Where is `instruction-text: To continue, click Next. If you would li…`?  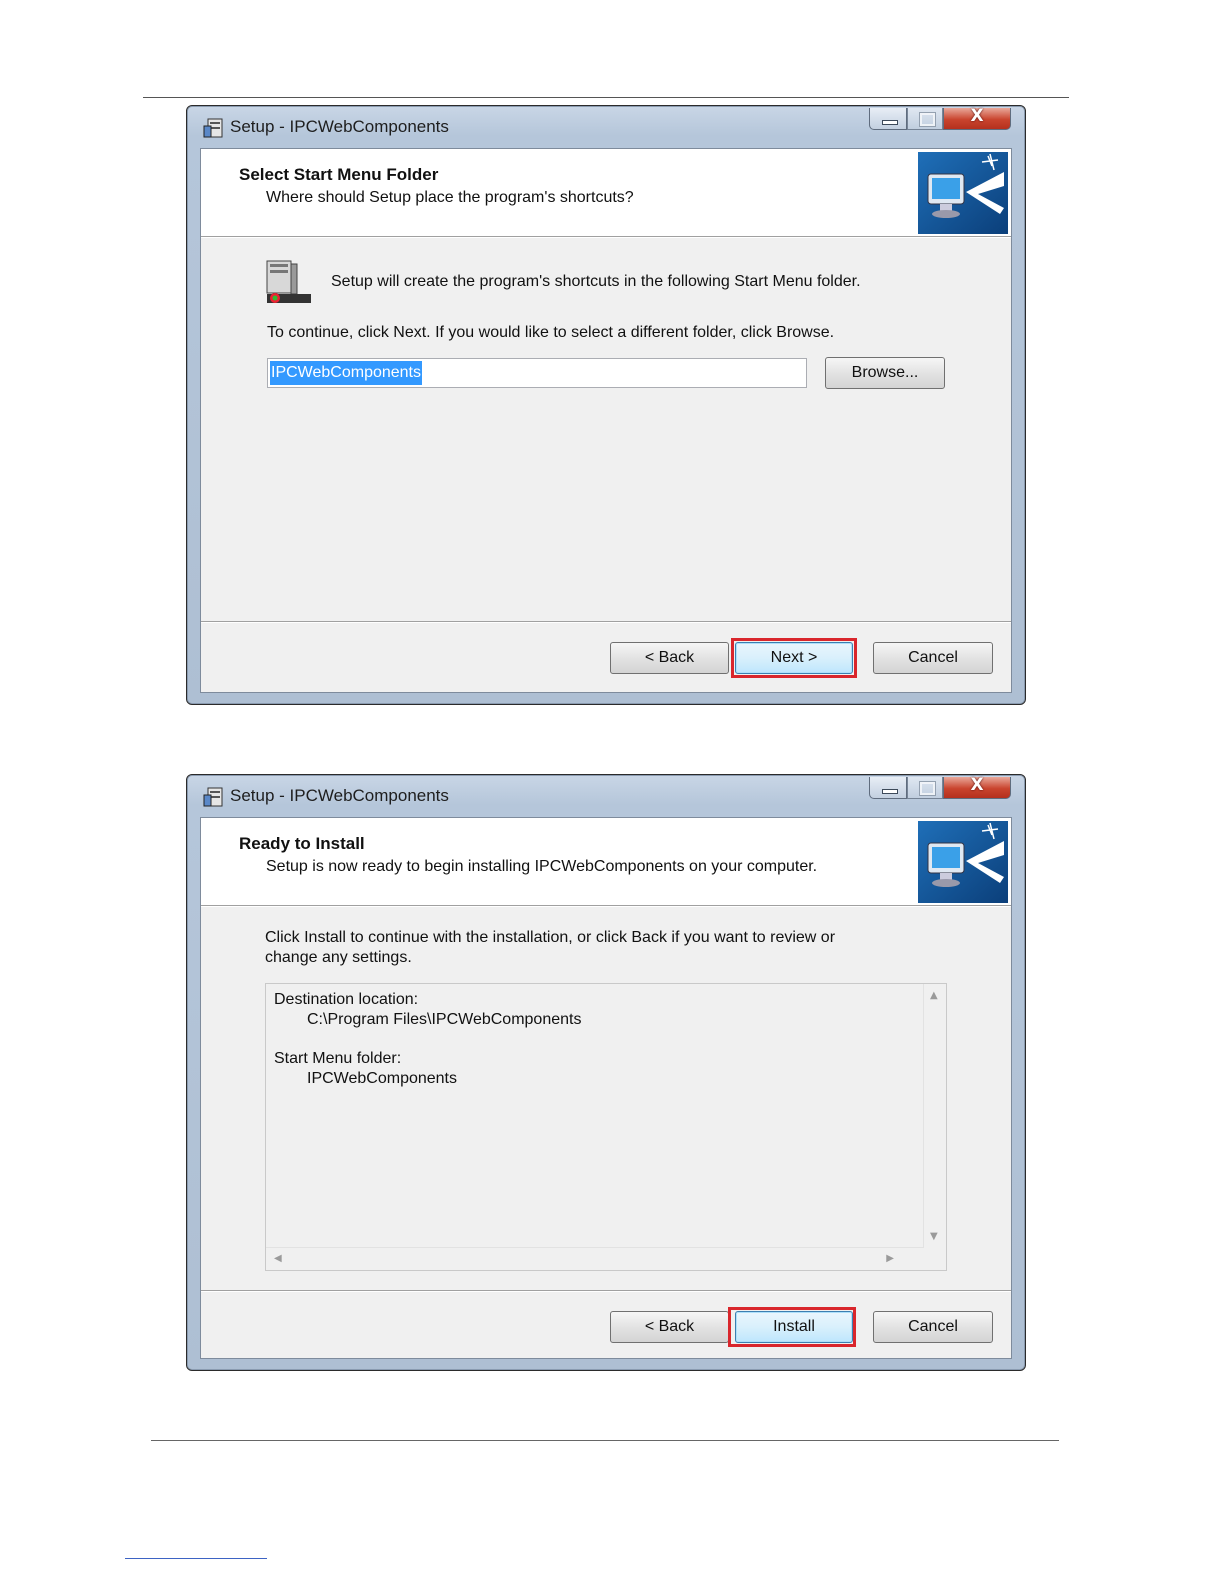 instruction-text: To continue, click Next. If you would li… is located at coordinates (551, 332).